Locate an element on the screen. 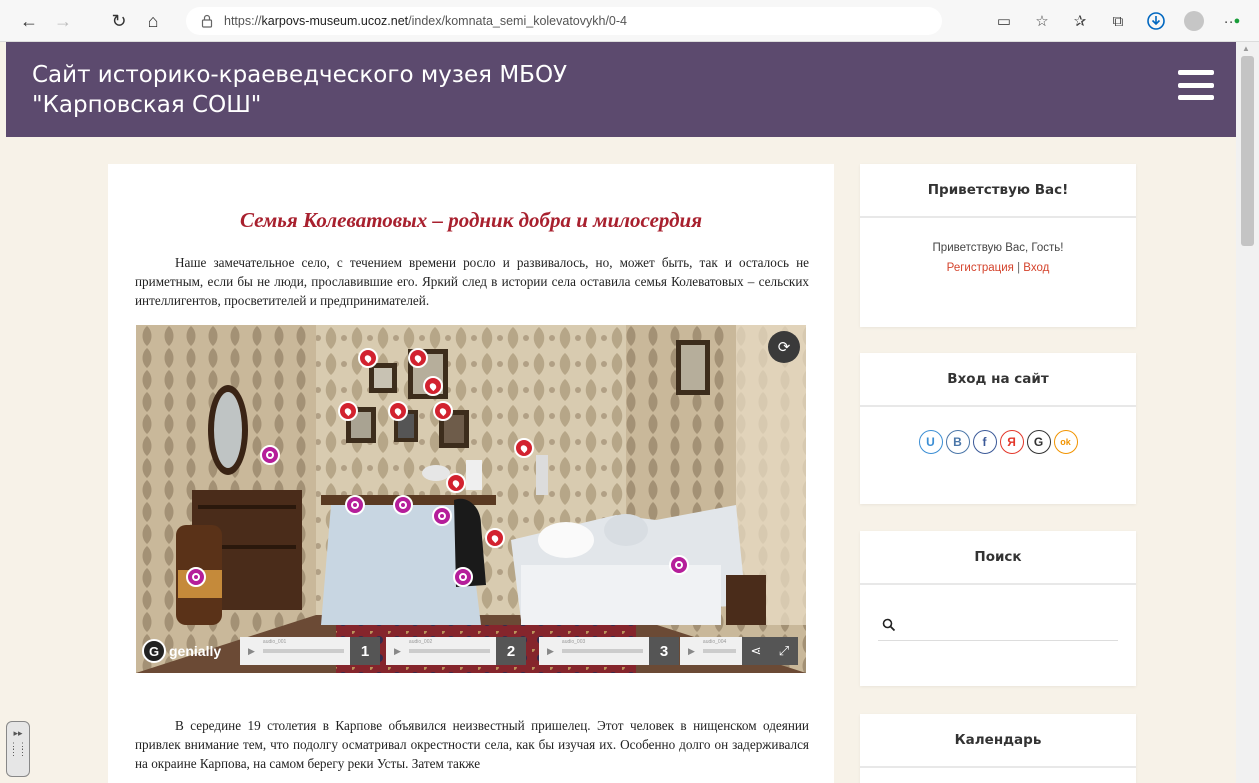 This screenshot has height=783, width=1259. browser-right-icons: ▭ ☆ ✰ ⧉ ·· ● is located at coordinates (1118, 21).